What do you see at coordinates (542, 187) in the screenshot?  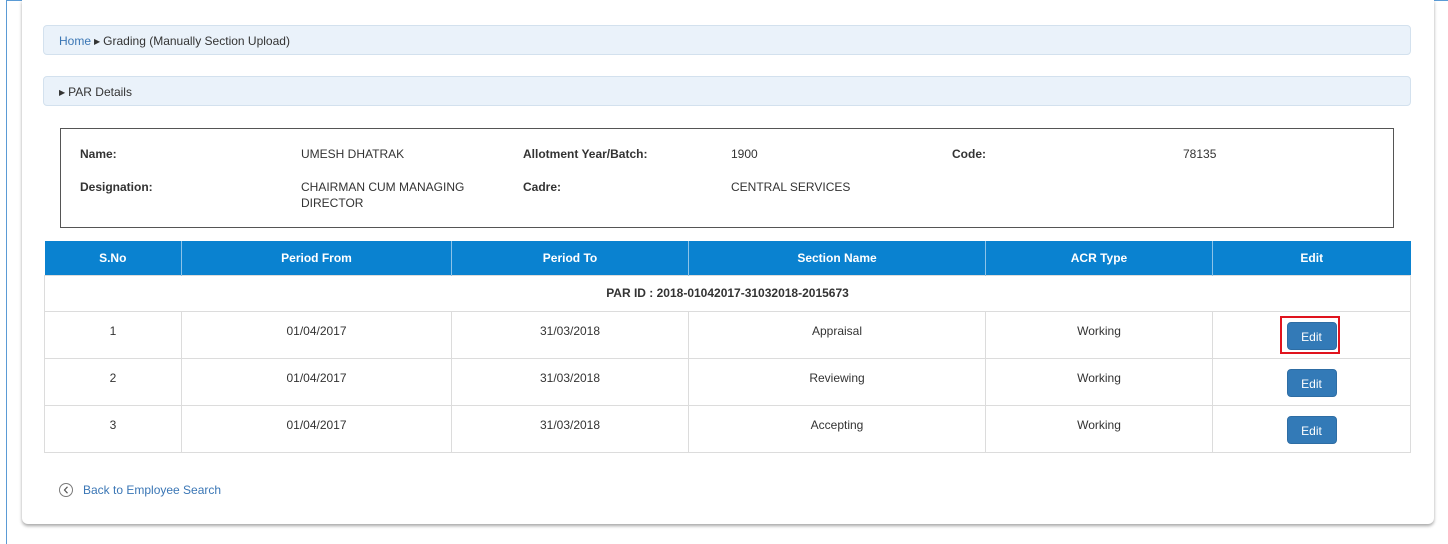 I see `cadre-label: Cadre:` at bounding box center [542, 187].